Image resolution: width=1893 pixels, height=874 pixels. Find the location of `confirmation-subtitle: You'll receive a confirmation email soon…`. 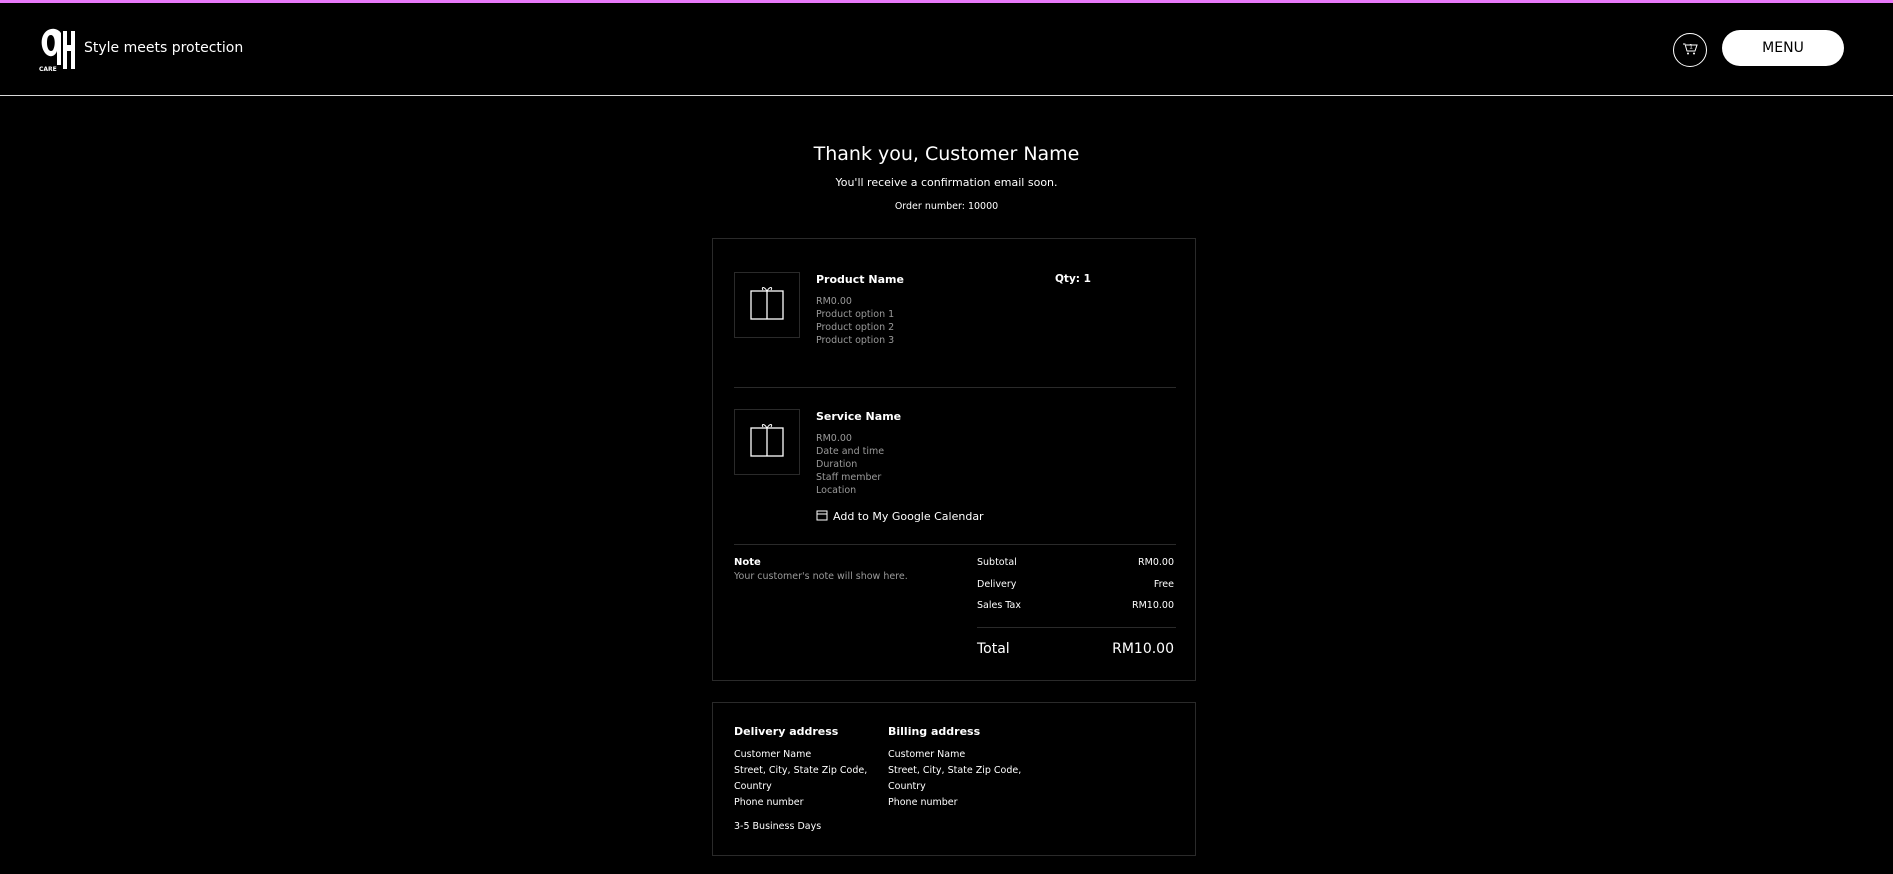

confirmation-subtitle: You'll receive a confirmation email soon… is located at coordinates (946, 182).